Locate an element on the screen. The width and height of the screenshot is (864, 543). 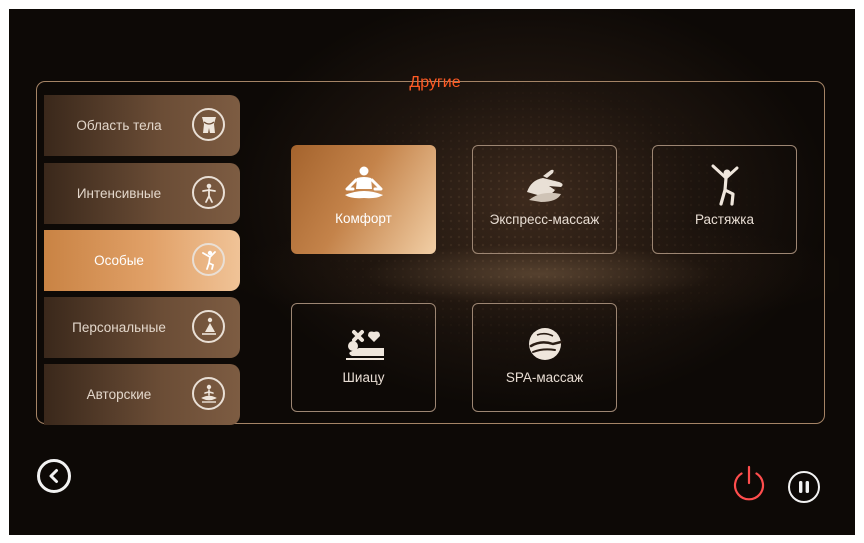
stretch-figure-icon is located at coordinates (725, 186).